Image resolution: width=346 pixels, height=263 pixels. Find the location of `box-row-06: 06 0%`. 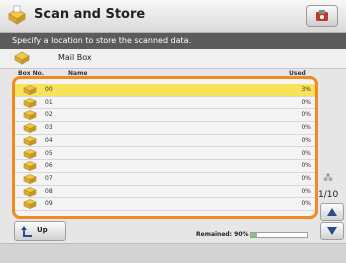

box-row-06: 06 0% is located at coordinates (165, 166).